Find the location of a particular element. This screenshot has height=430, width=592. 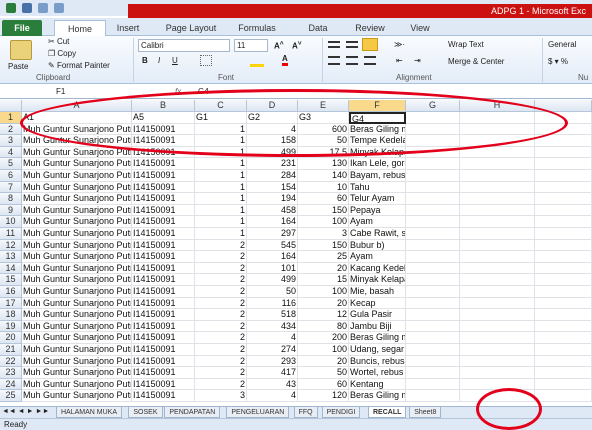

save-icon is located at coordinates (27, 8).